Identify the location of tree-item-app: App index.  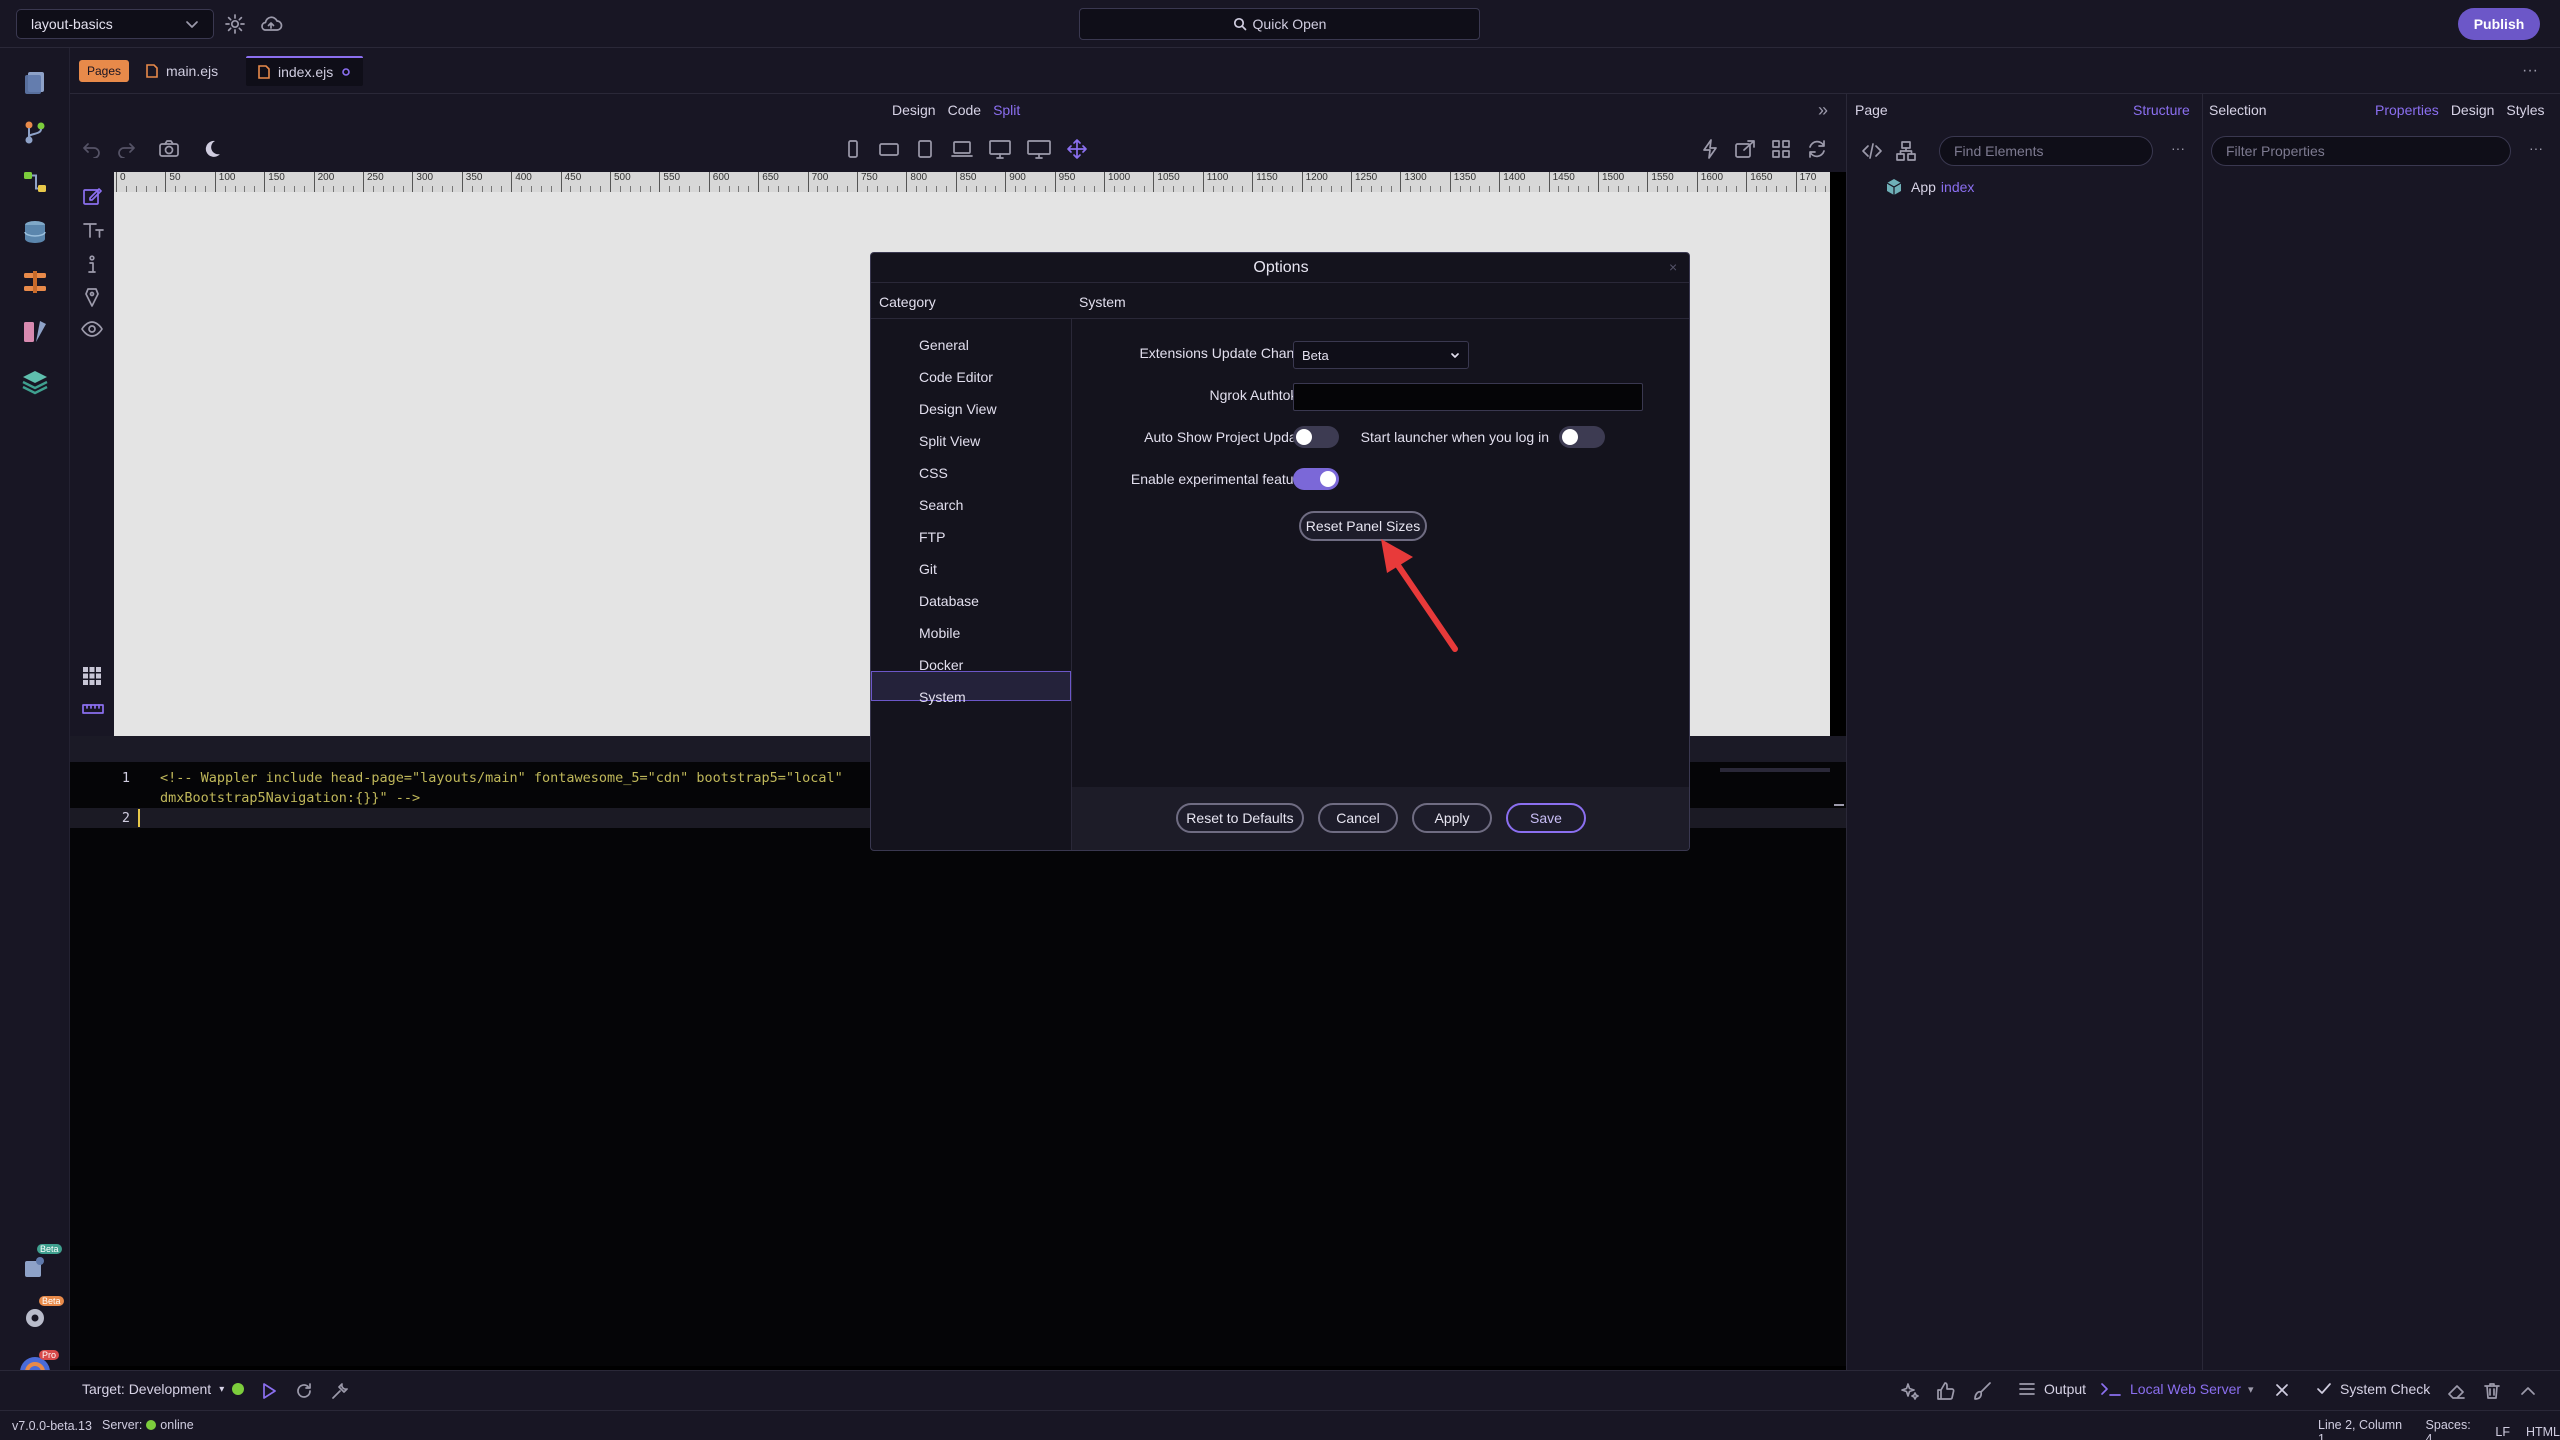
(1929, 187).